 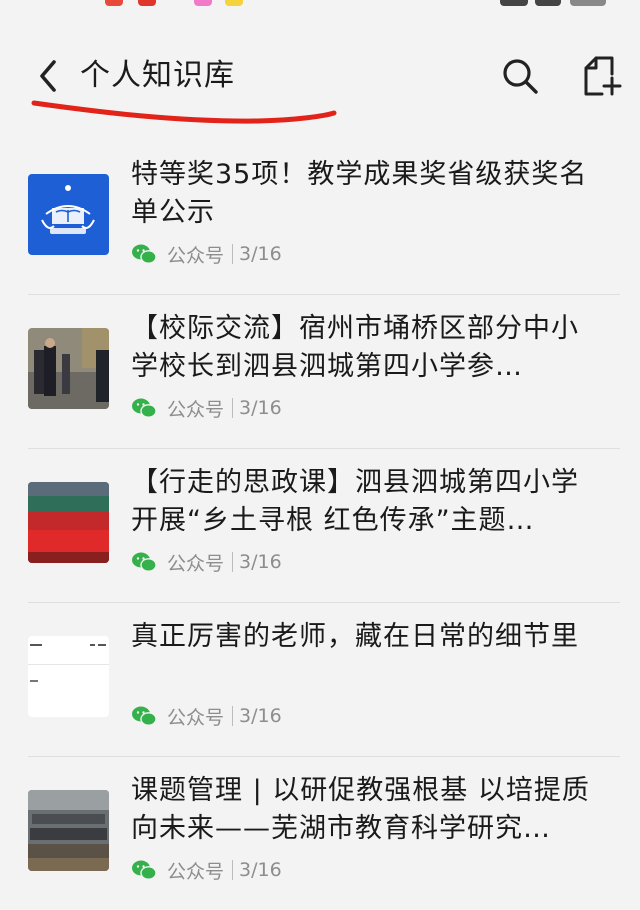 What do you see at coordinates (320, 82) in the screenshot?
I see `header: 个人知识库` at bounding box center [320, 82].